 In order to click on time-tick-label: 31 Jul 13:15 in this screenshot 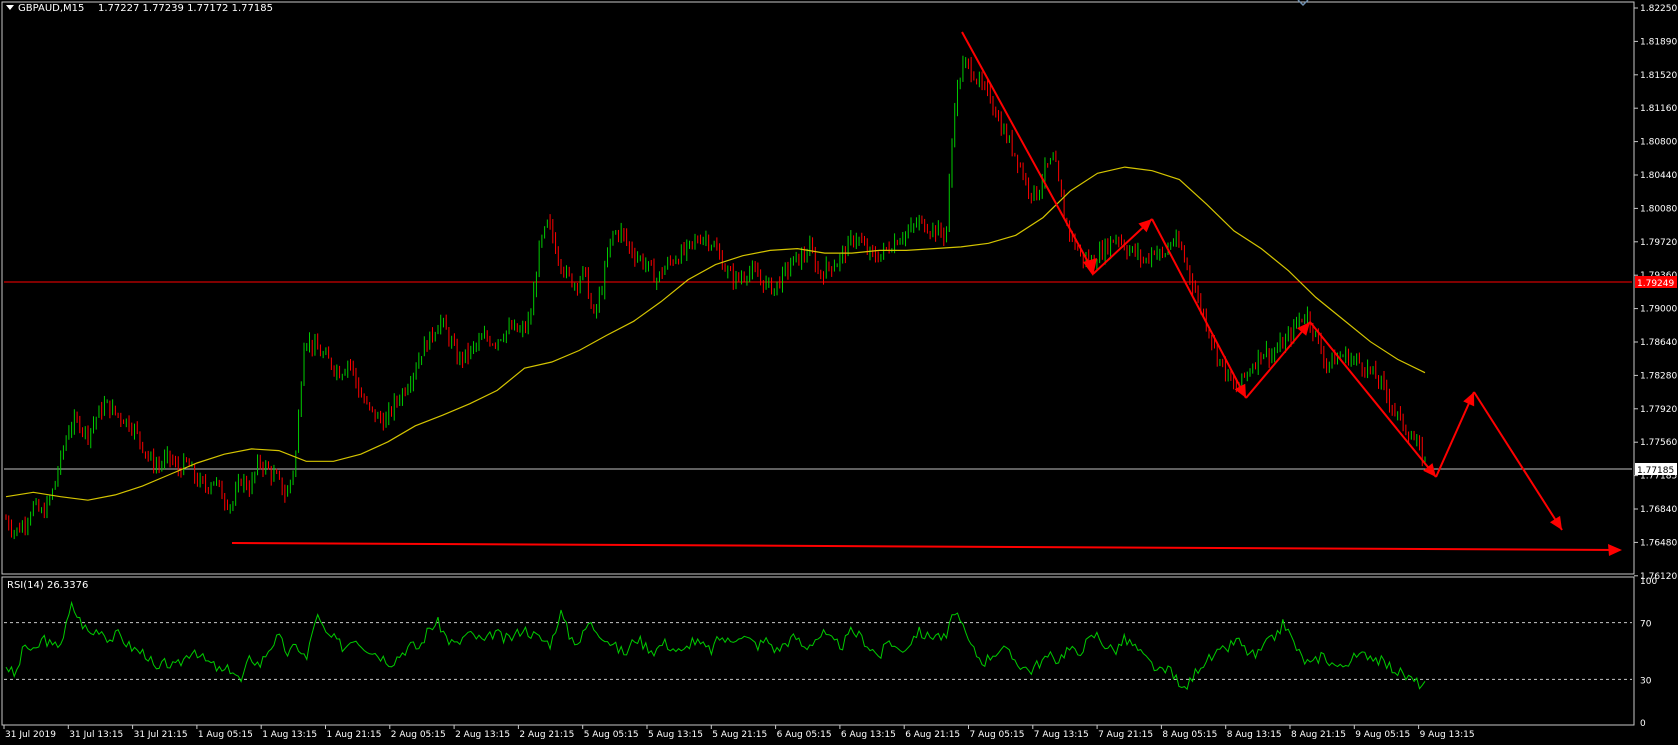, I will do `click(96, 735)`.